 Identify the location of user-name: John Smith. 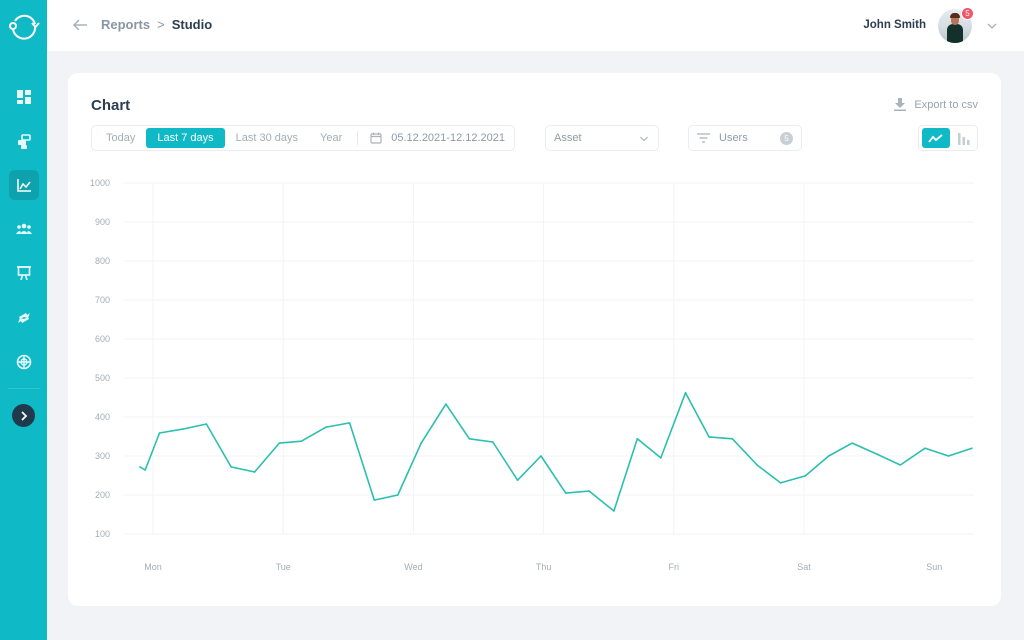
(894, 25).